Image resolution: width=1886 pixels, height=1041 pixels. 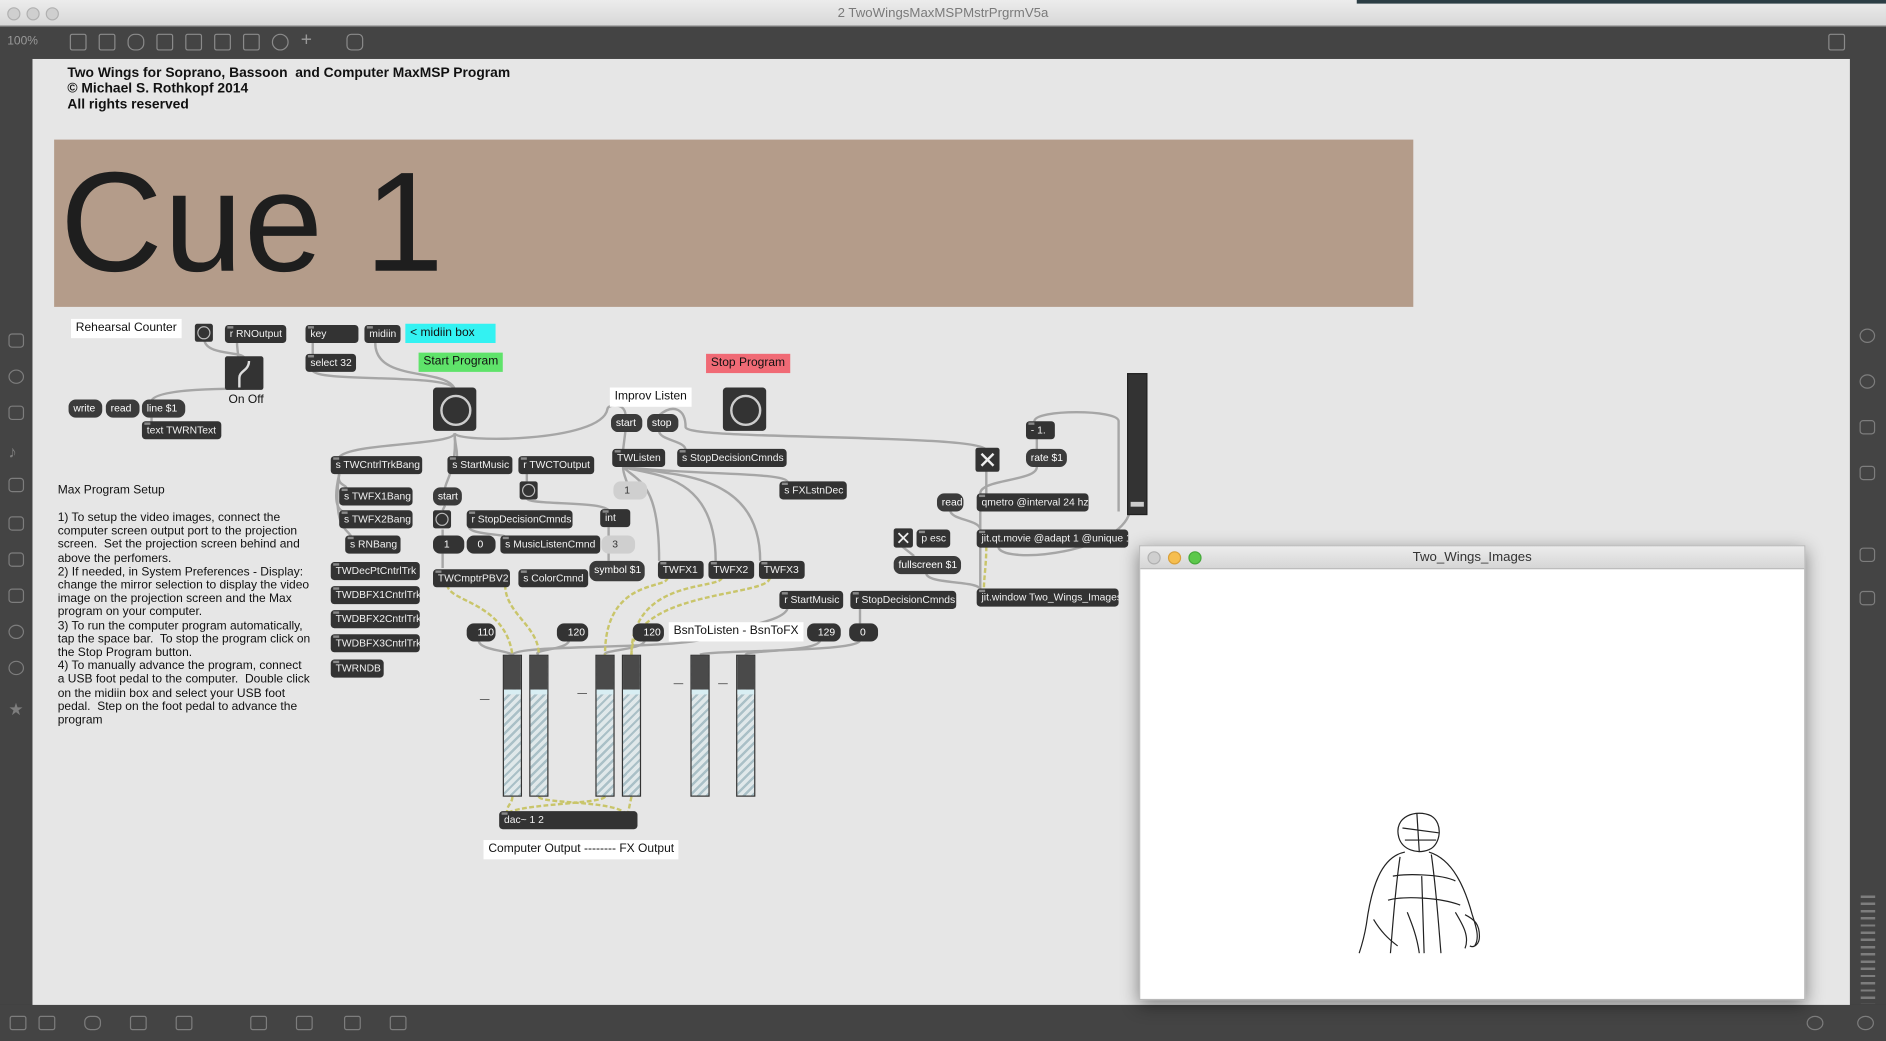 I want to click on twfx1-object: TWFX1, so click(x=680, y=569).